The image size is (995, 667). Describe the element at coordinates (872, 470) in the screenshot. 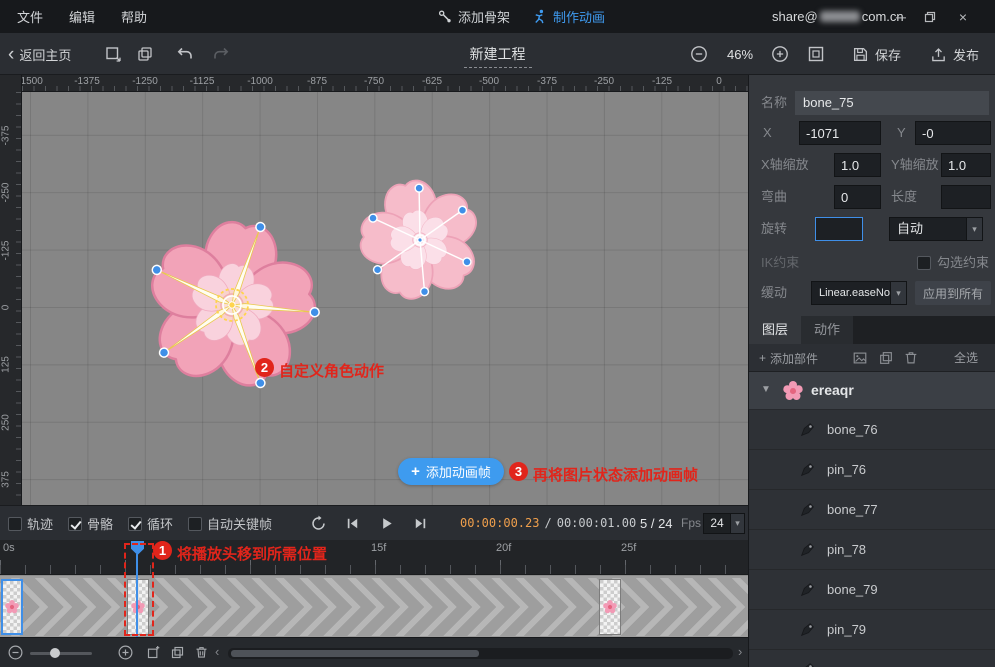

I see `tree-item-pin-76: pin_76` at that location.